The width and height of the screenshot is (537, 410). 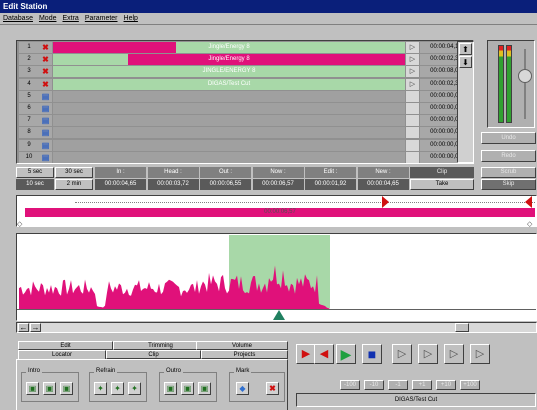 What do you see at coordinates (276, 211) in the screenshot?
I see `overview-strip: 00:00:06,57 ◇ ◇` at bounding box center [276, 211].